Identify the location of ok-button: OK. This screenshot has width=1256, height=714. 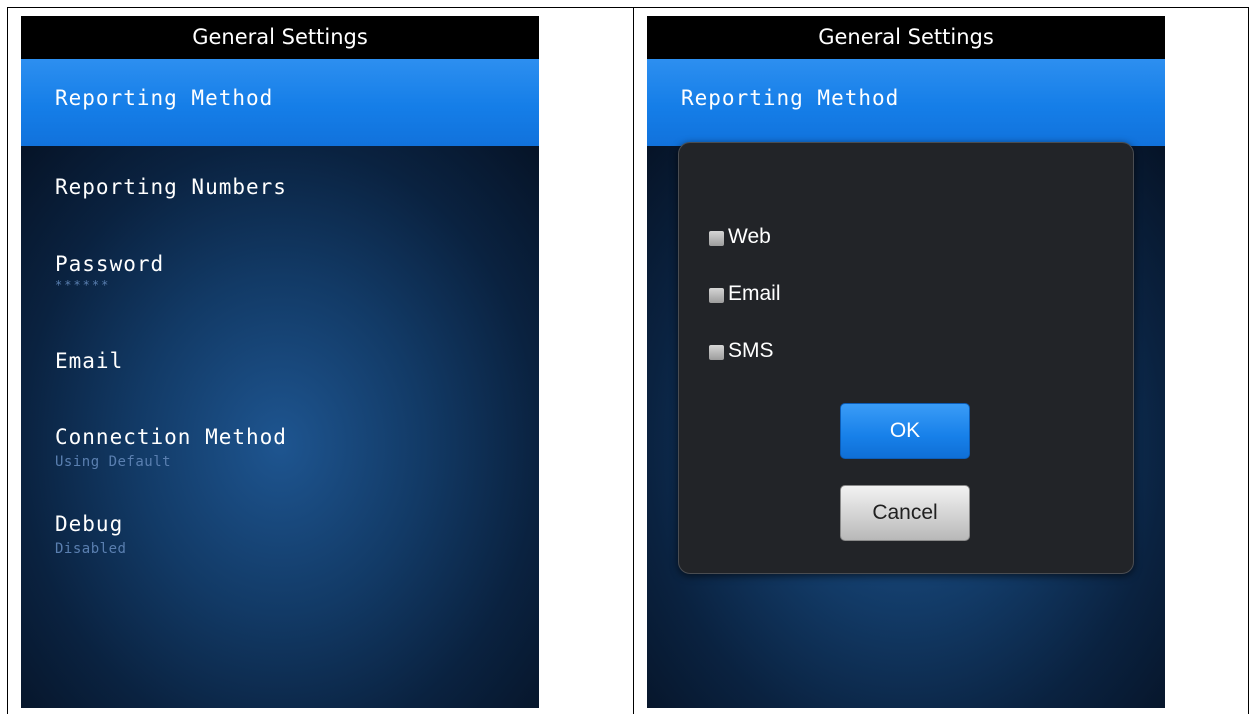
(905, 431).